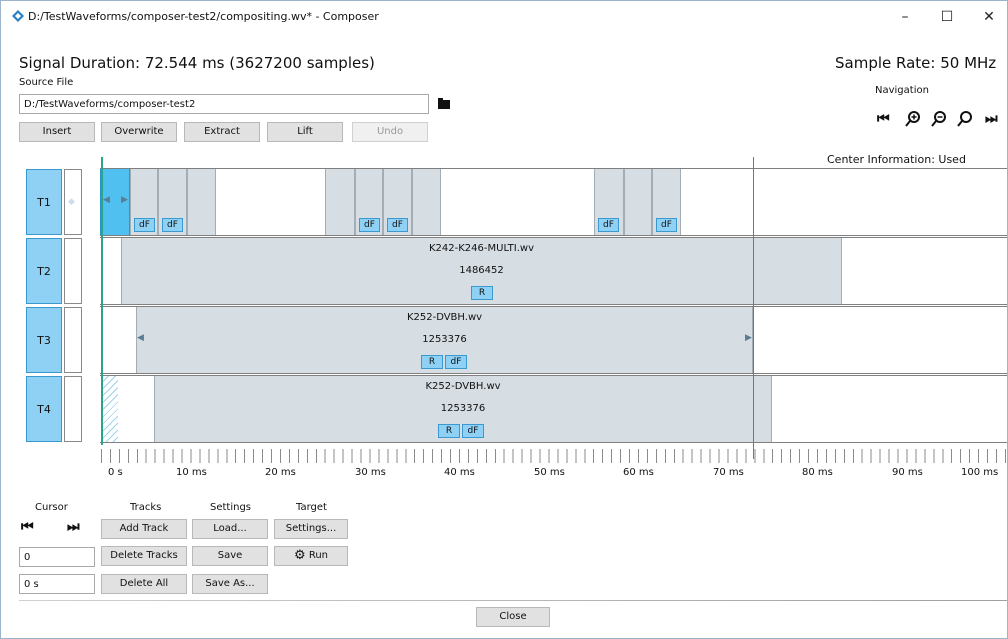 This screenshot has width=1008, height=639. What do you see at coordinates (459, 472) in the screenshot?
I see `tick-label: 40 ms` at bounding box center [459, 472].